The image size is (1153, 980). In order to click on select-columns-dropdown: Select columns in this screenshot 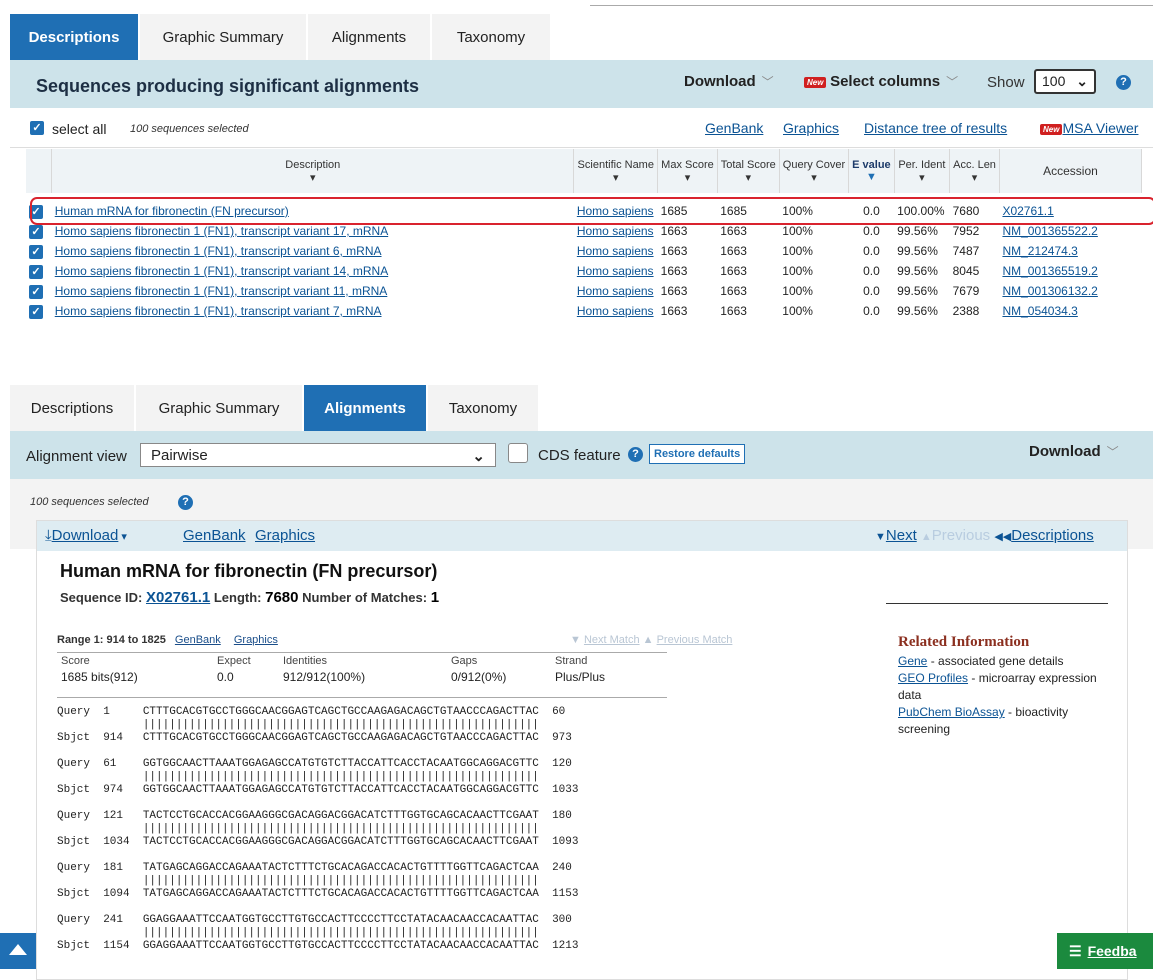, I will do `click(885, 81)`.